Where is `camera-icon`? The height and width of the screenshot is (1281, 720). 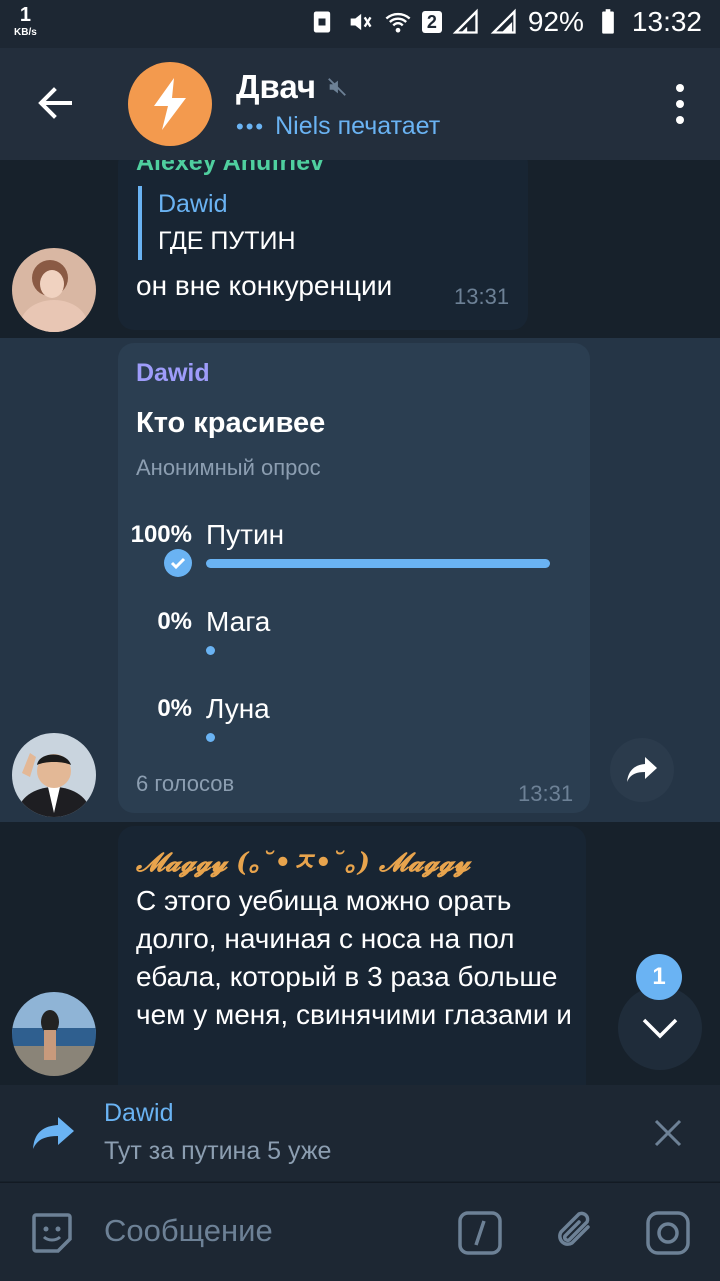
camera-icon is located at coordinates (668, 1233).